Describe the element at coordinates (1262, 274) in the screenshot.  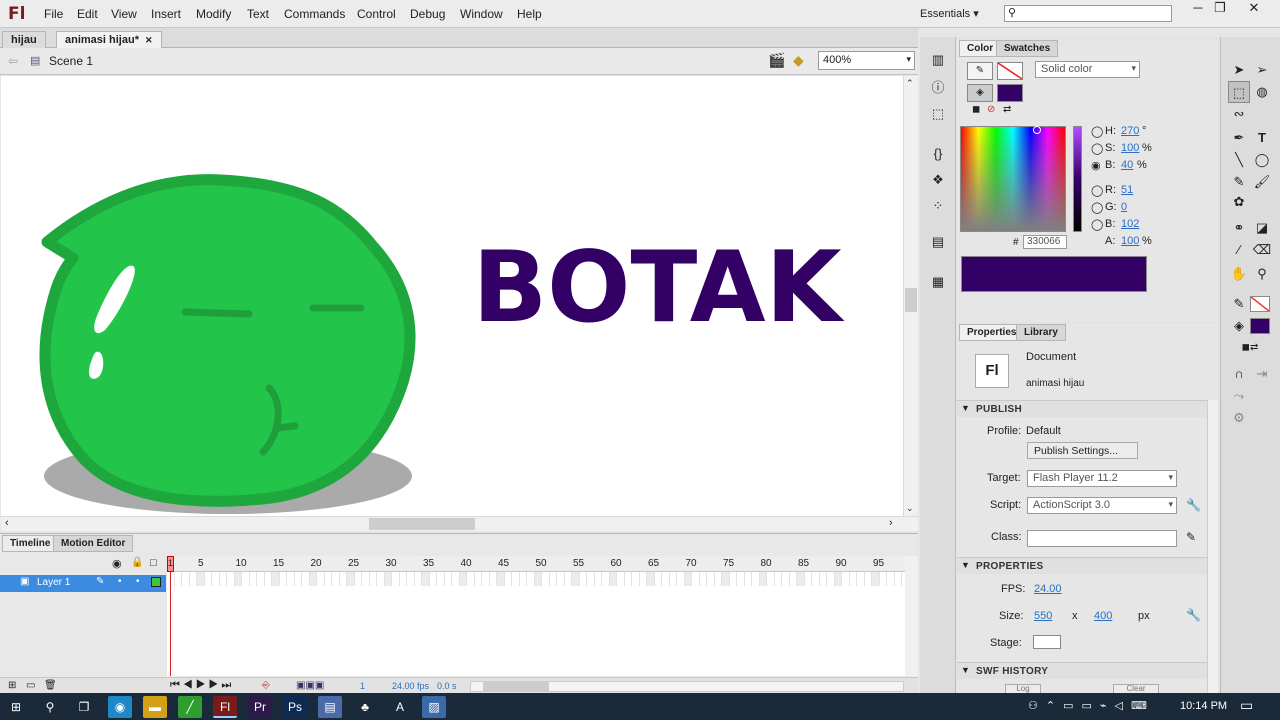
I see `zoom-tool-icon: ⚲` at that location.